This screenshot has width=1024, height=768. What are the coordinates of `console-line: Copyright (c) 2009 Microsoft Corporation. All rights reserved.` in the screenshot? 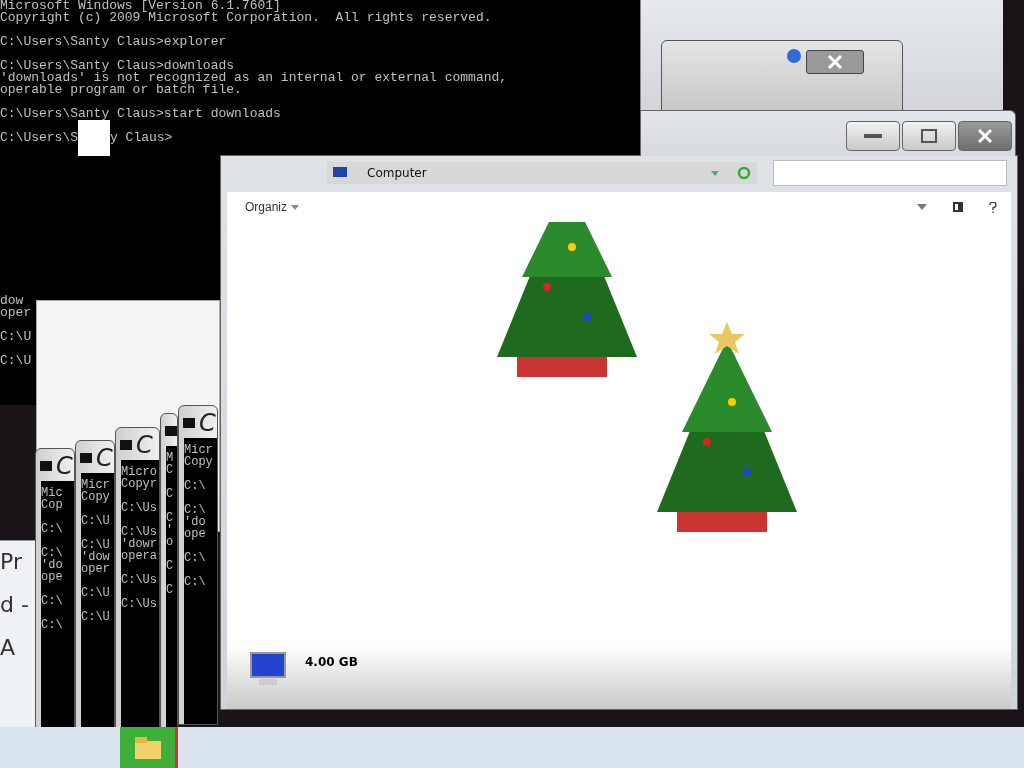 It's located at (246, 18).